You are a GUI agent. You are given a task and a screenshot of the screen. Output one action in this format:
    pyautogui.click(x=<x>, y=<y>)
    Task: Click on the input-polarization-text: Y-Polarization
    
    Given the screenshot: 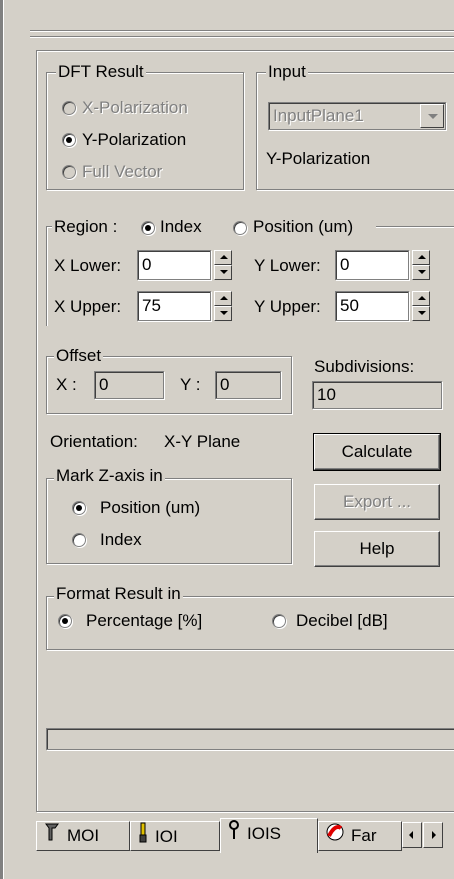 What is the action you would take?
    pyautogui.click(x=318, y=158)
    